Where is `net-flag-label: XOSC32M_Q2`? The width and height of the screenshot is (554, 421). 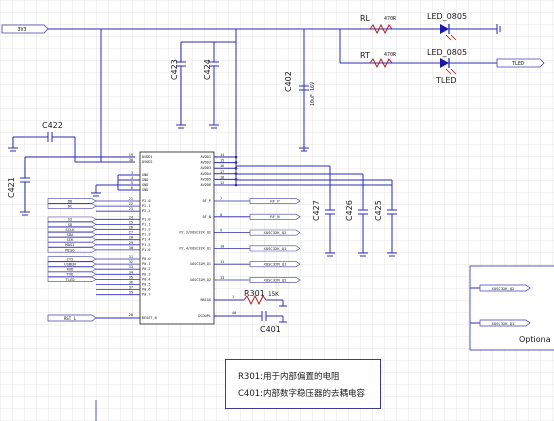
net-flag-label: XOSC32M_Q2 is located at coordinates (275, 279).